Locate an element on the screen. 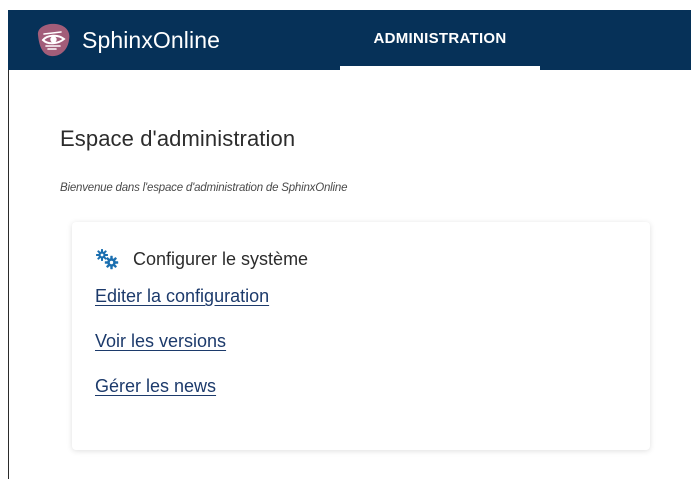 The image size is (691, 479). brand: SphinxOnline is located at coordinates (174, 40).